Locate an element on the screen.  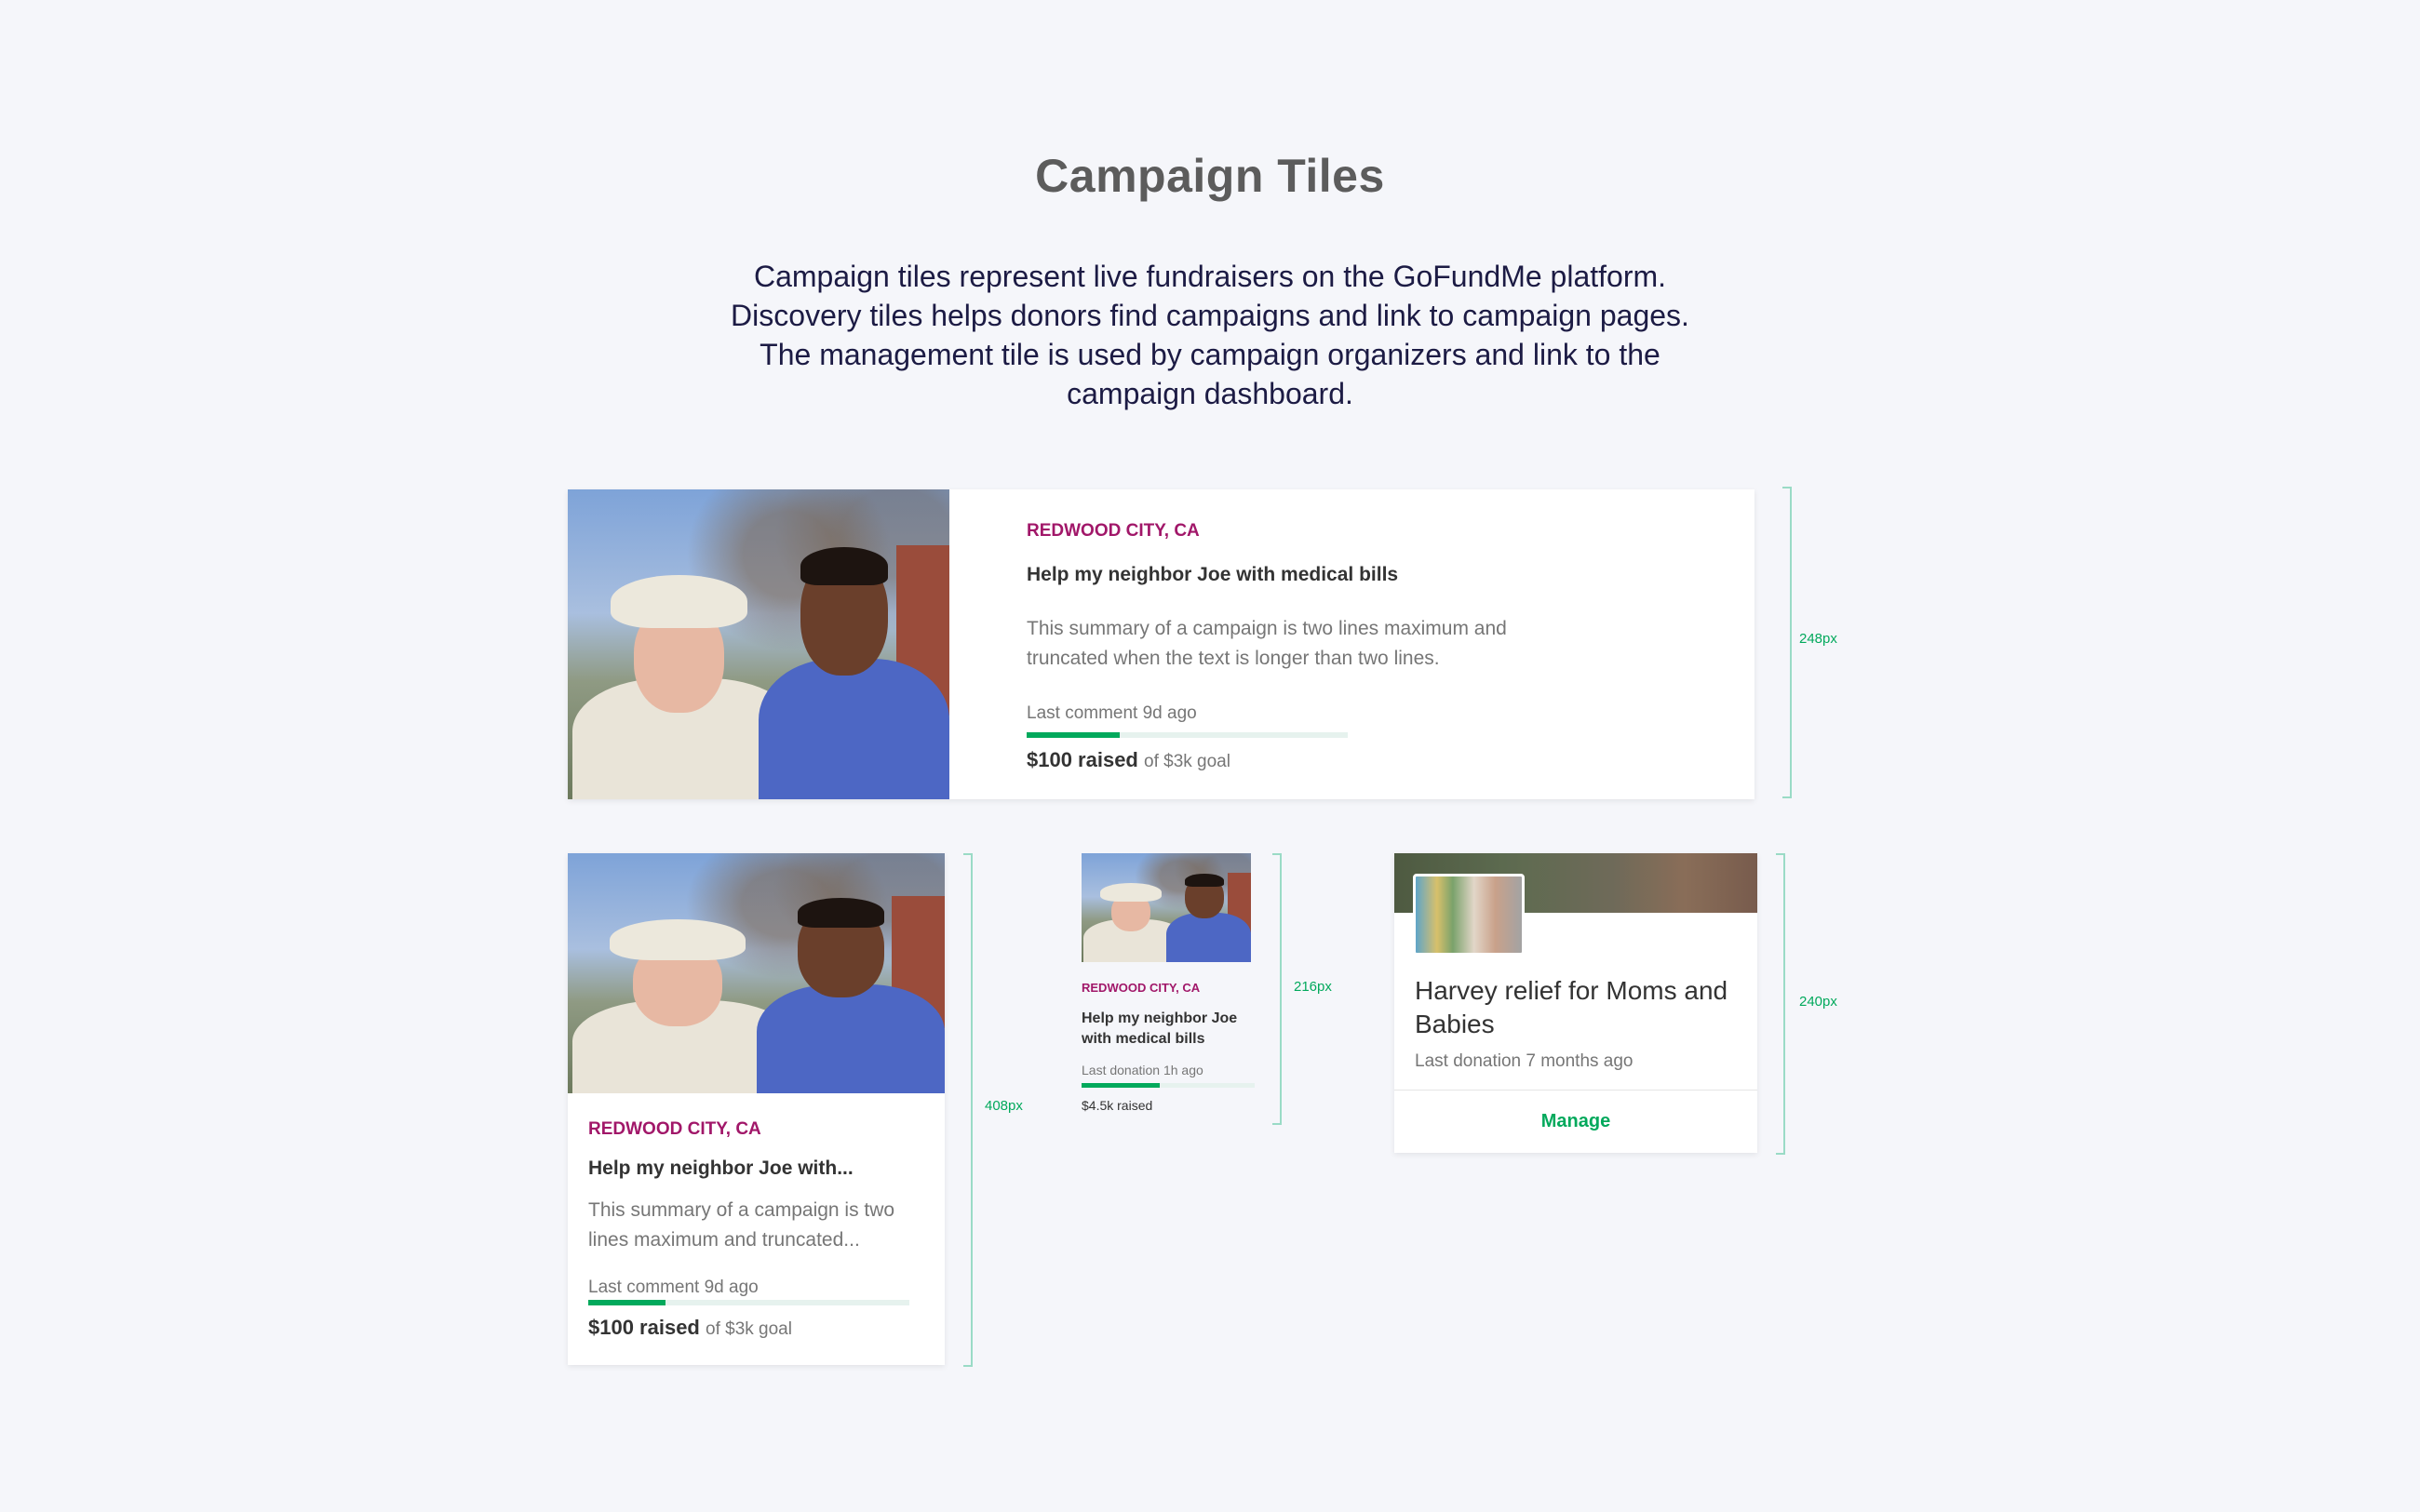
dimension-label: 248px is located at coordinates (1818, 639).